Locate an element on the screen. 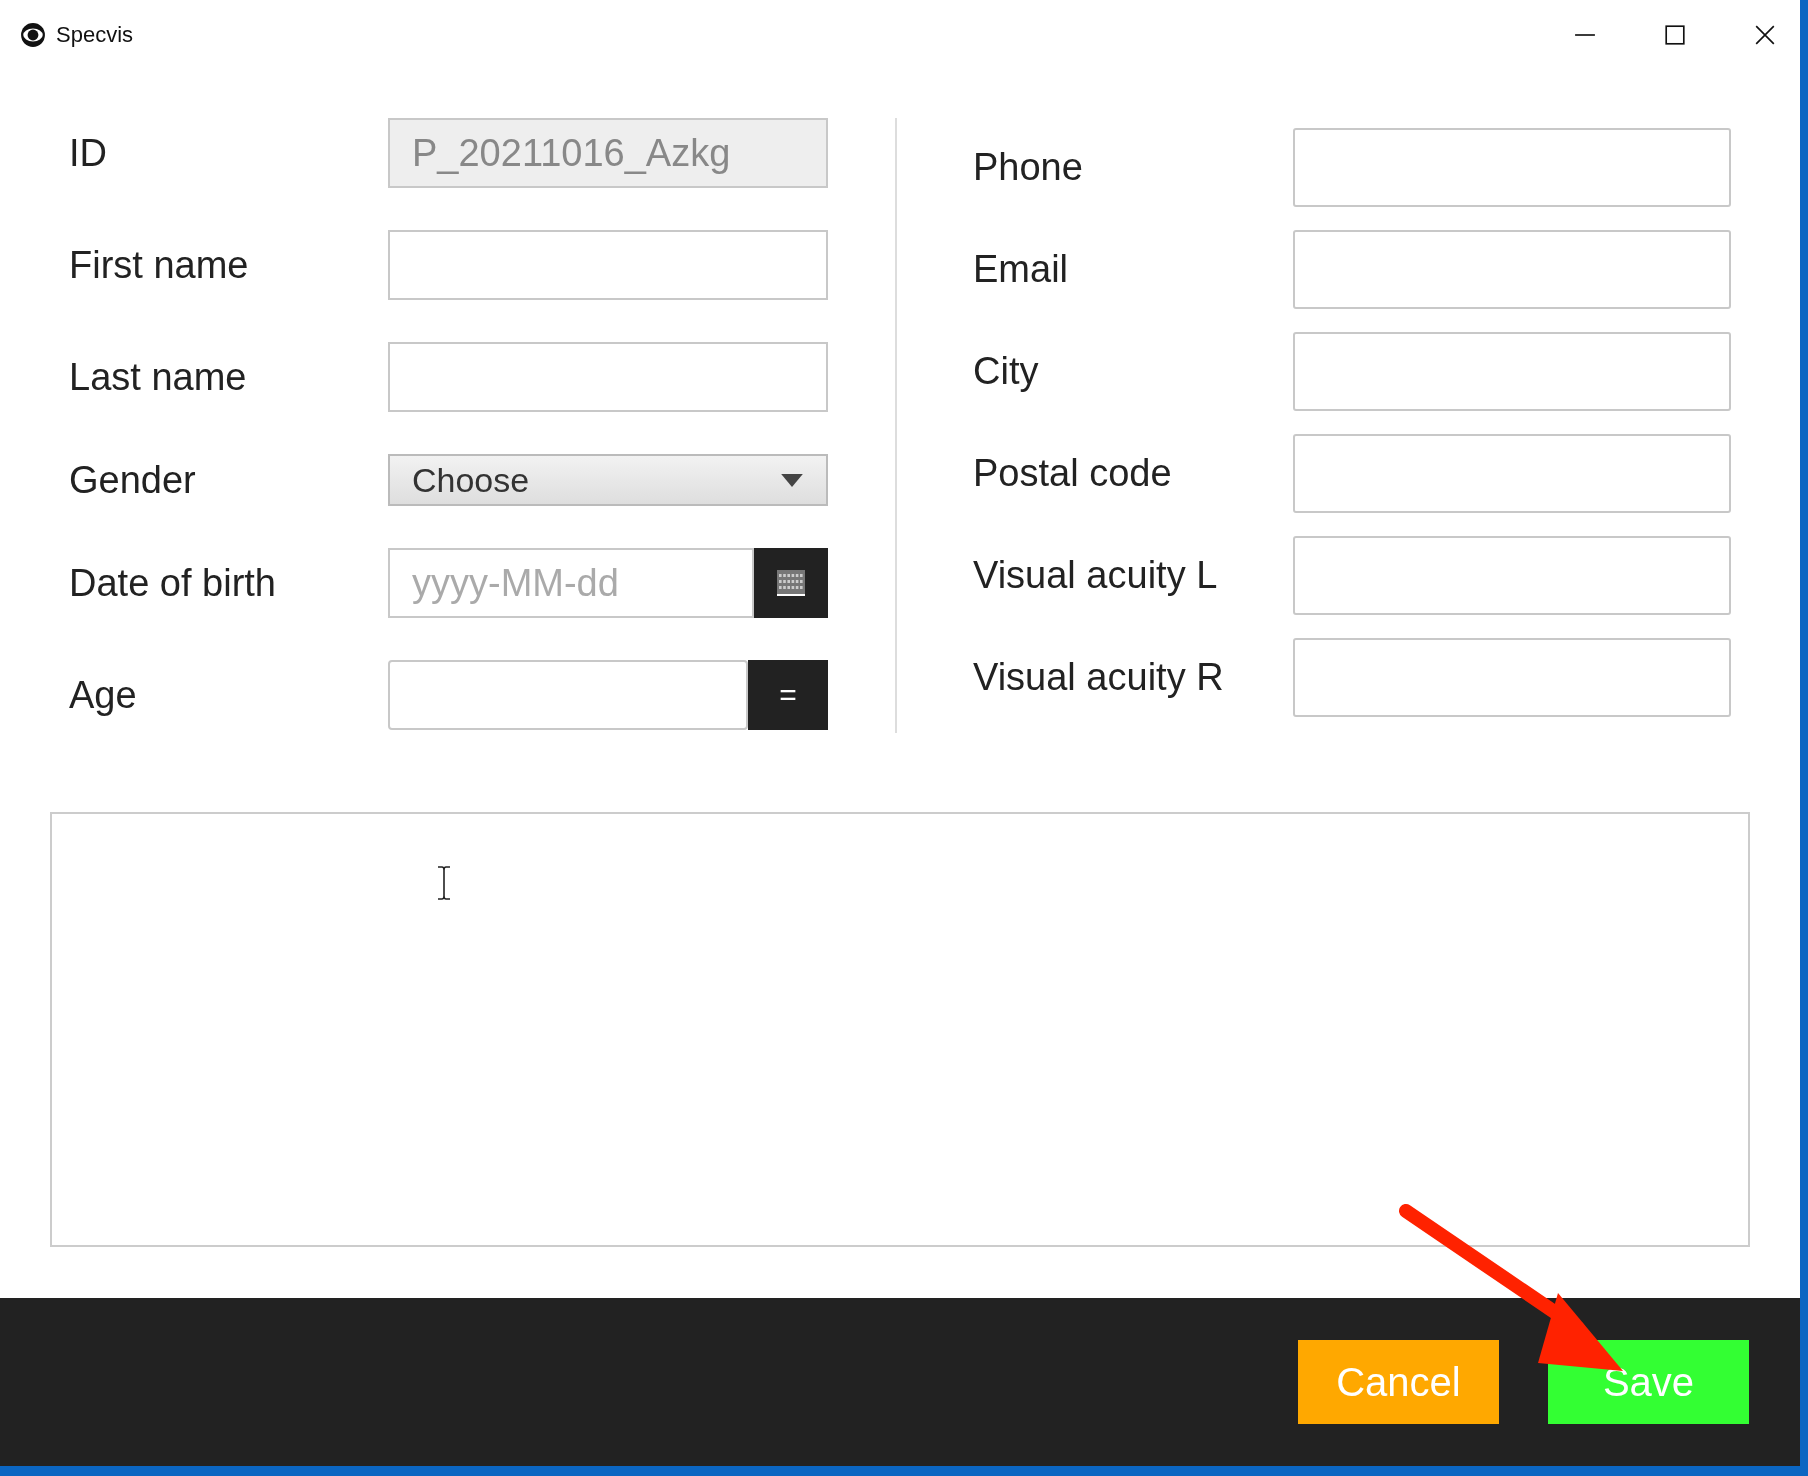  field-label: Visual acuity L is located at coordinates (1096, 575).